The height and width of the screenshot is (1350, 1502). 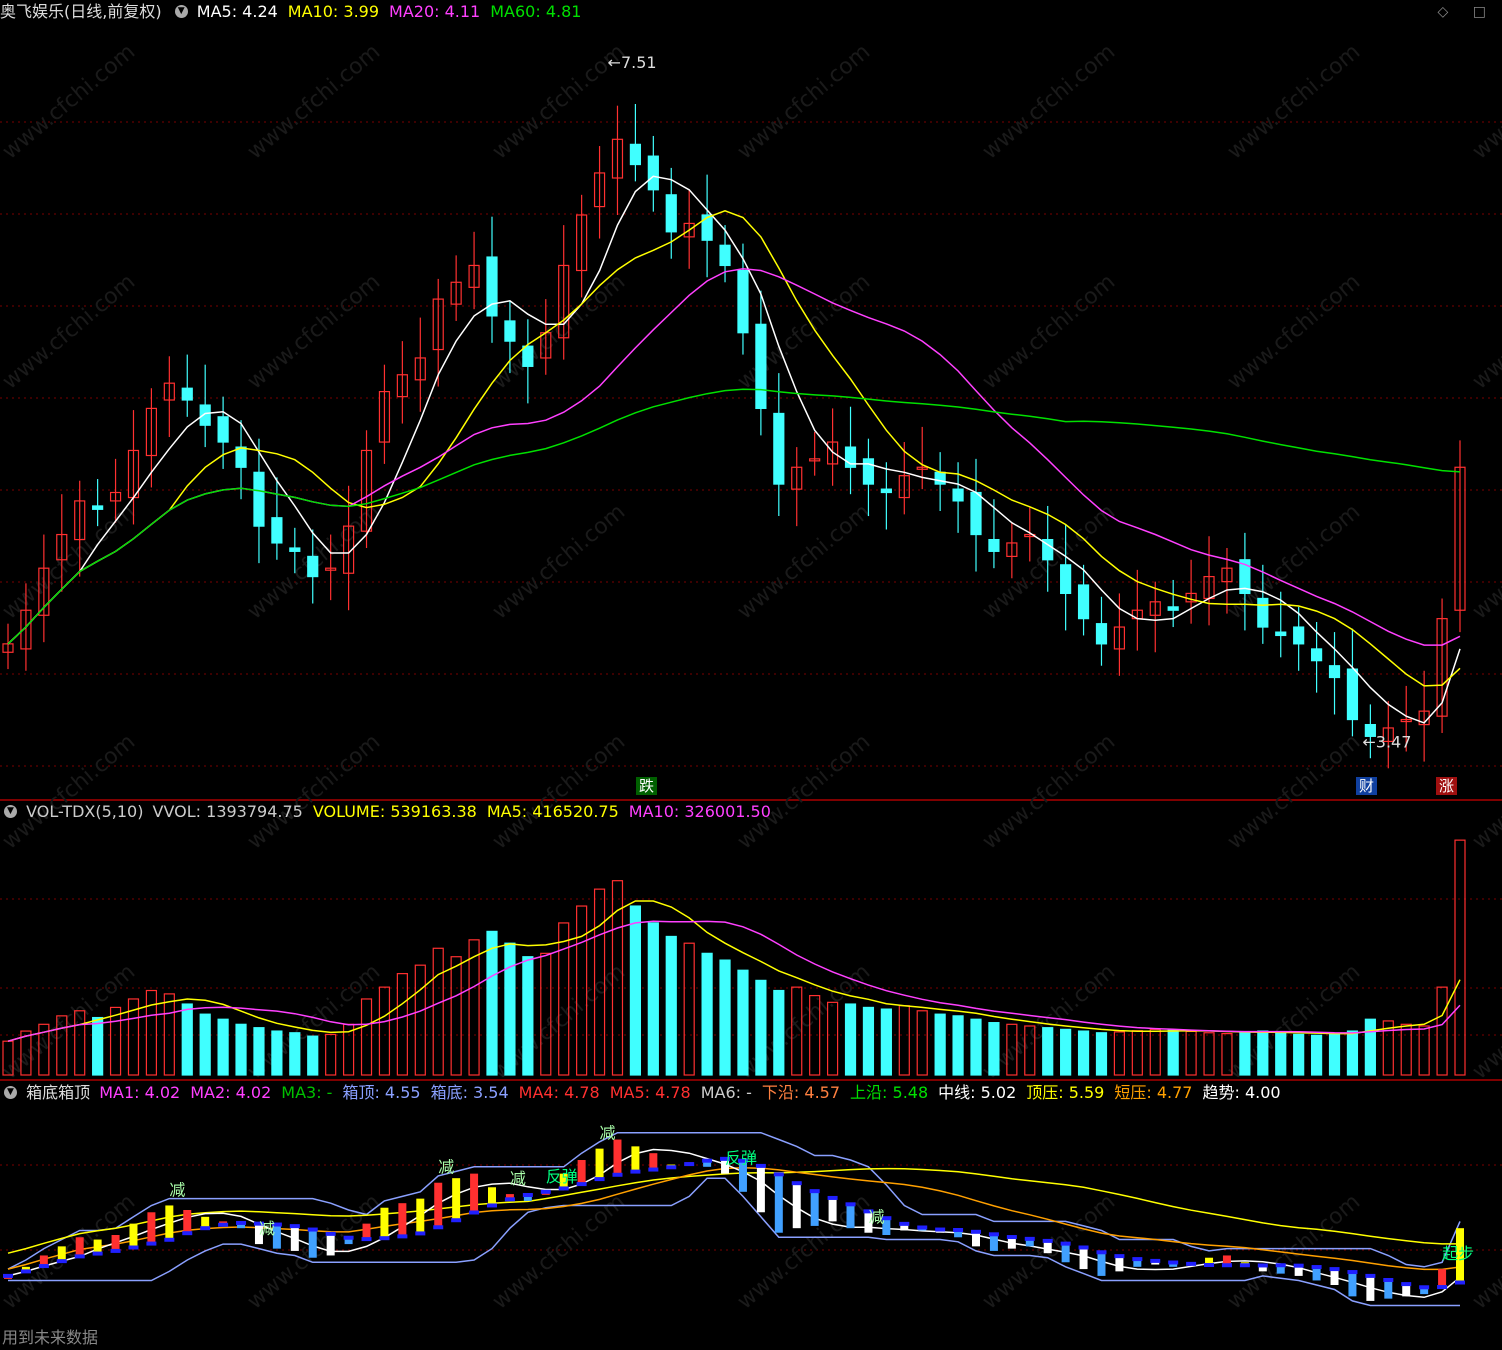 I want to click on watermark-2-4: www.cfchi.com, so click(x=1049, y=561).